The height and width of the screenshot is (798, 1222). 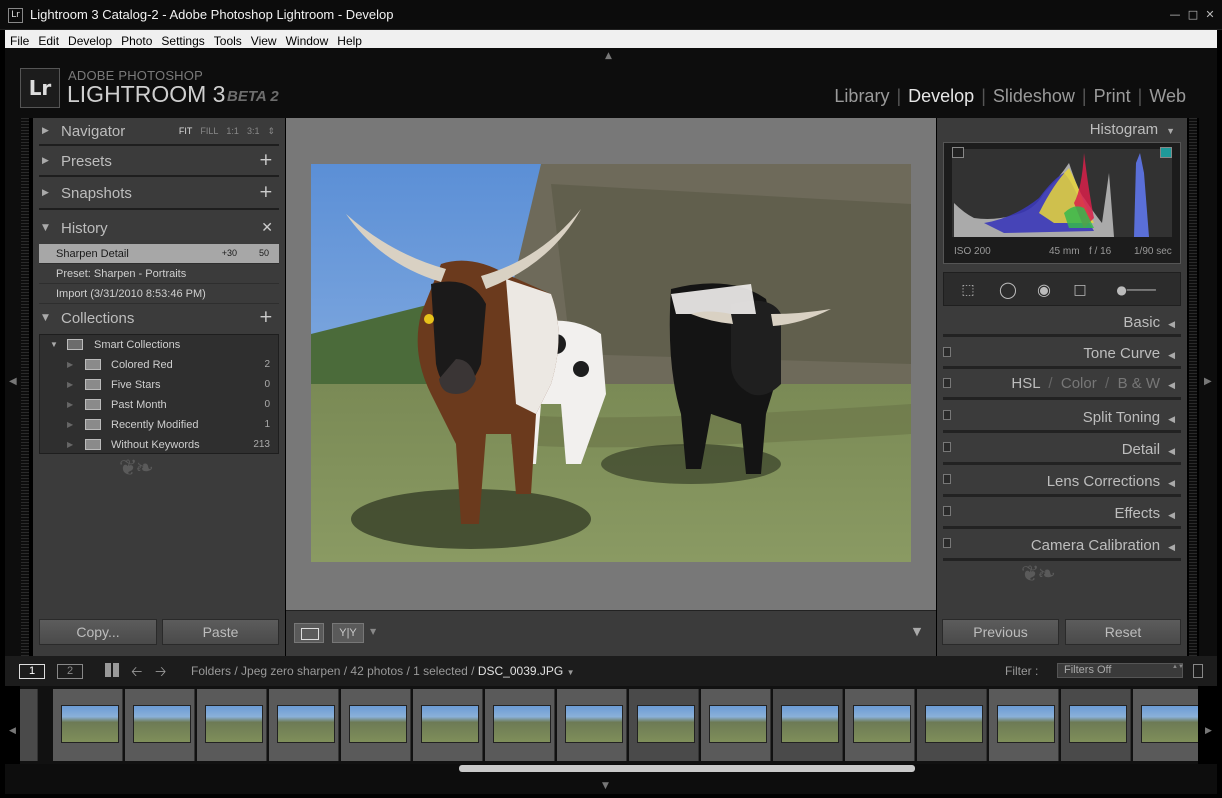 I want to click on history-item: Import (3/31/2010 8:53:46 PM), so click(x=159, y=294).